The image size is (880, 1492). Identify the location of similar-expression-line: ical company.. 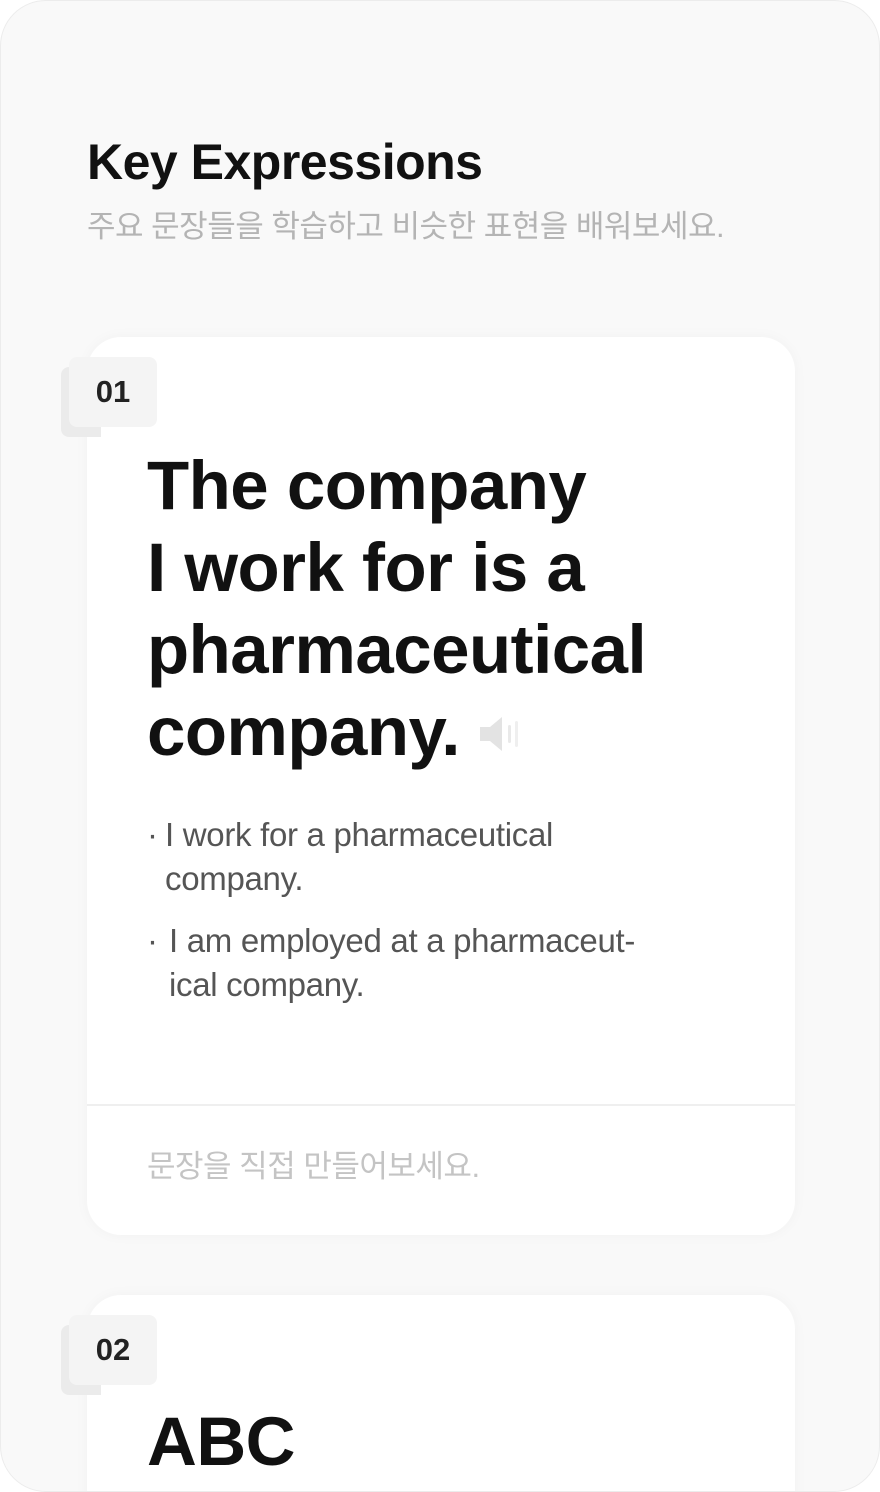
(267, 984).